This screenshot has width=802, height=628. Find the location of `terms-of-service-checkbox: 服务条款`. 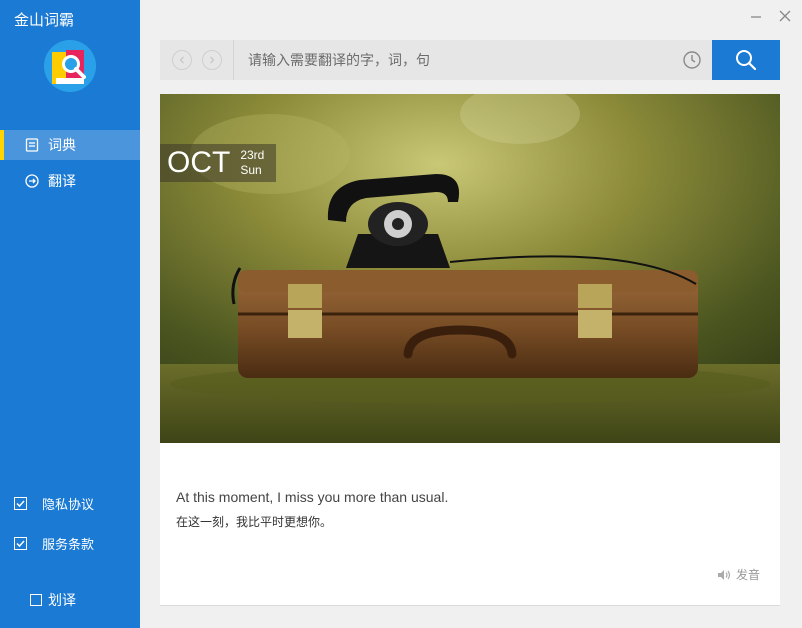

terms-of-service-checkbox: 服务条款 is located at coordinates (54, 543).